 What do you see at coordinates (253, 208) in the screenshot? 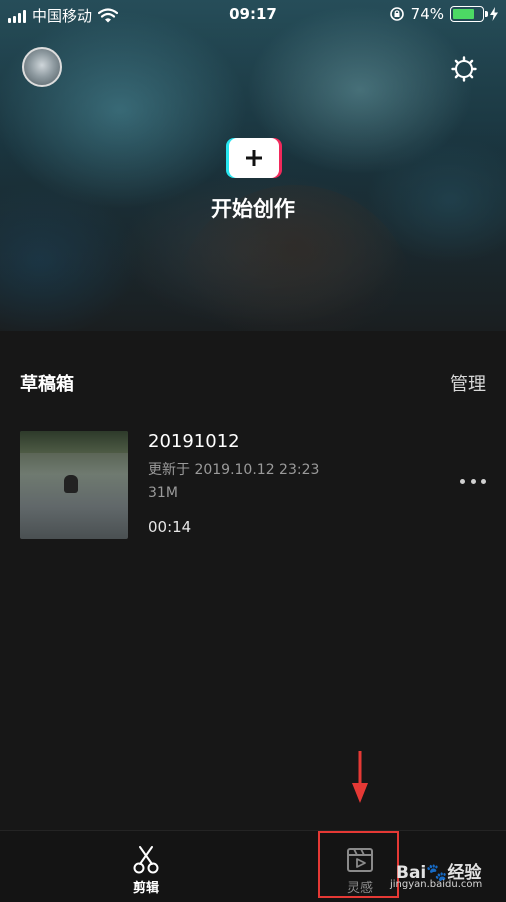
I see `create-label: 开始创作` at bounding box center [253, 208].